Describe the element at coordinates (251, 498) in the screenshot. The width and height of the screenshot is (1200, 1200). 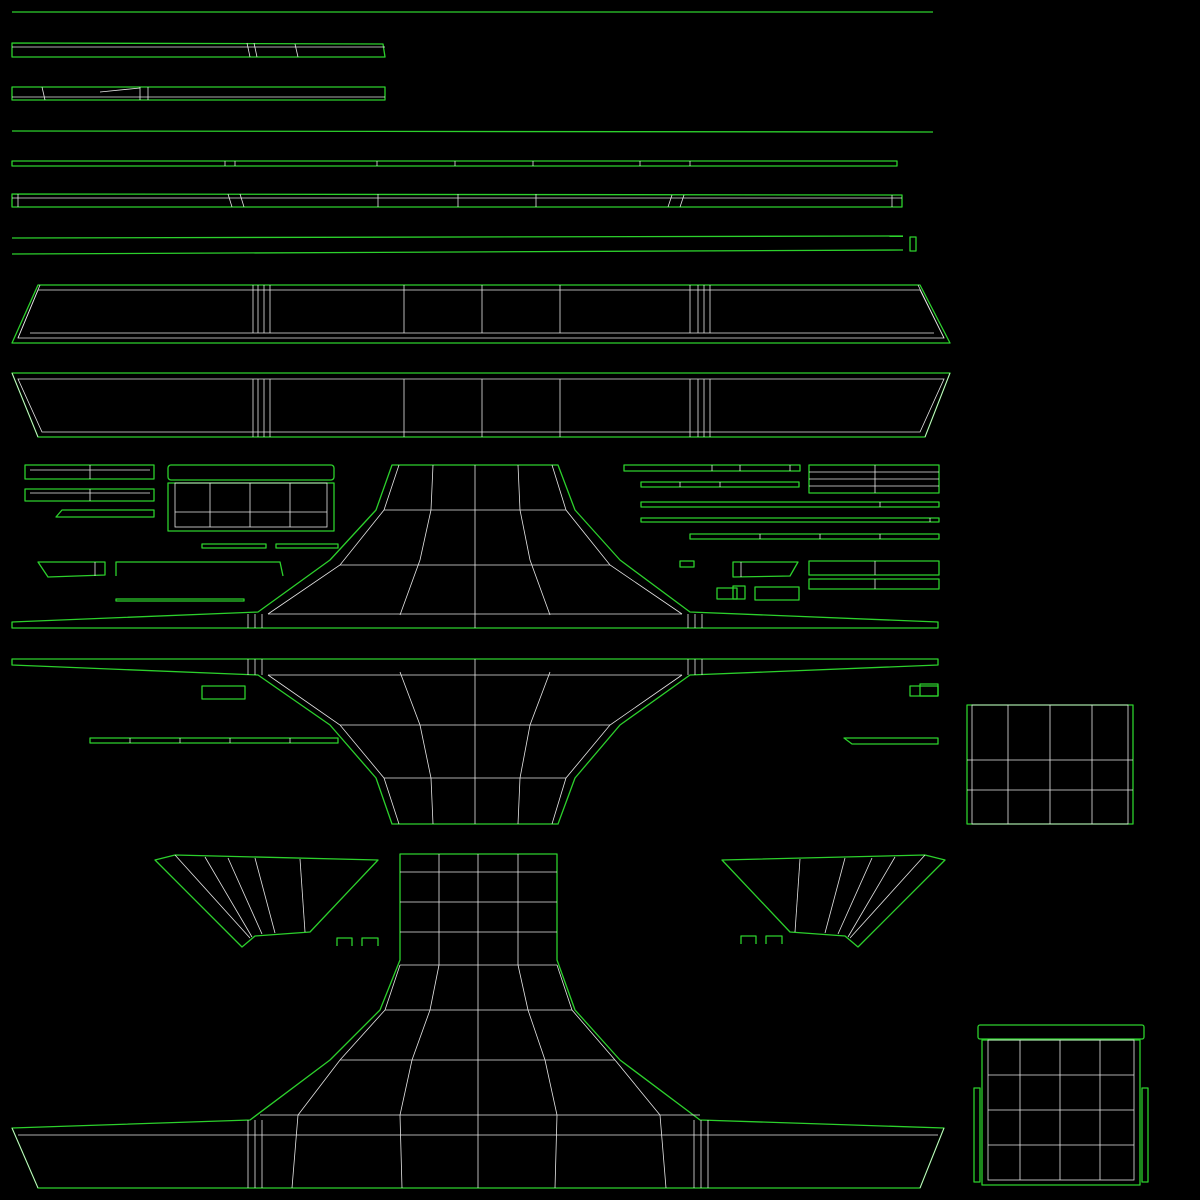
I see `uv-shell-box-frame` at that location.